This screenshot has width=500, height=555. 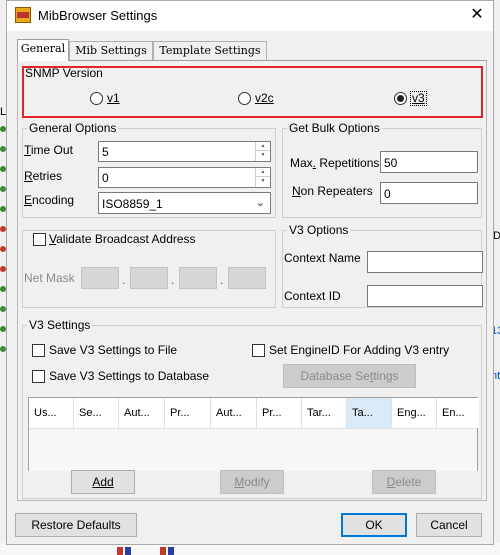 What do you see at coordinates (496, 236) in the screenshot?
I see `background-text-right: D` at bounding box center [496, 236].